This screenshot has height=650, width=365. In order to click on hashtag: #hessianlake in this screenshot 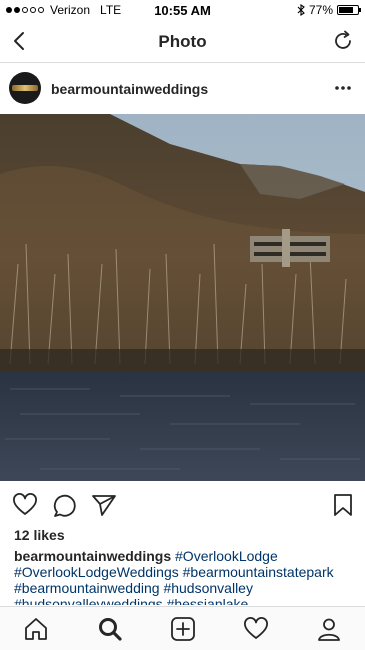, I will do `click(208, 600)`.